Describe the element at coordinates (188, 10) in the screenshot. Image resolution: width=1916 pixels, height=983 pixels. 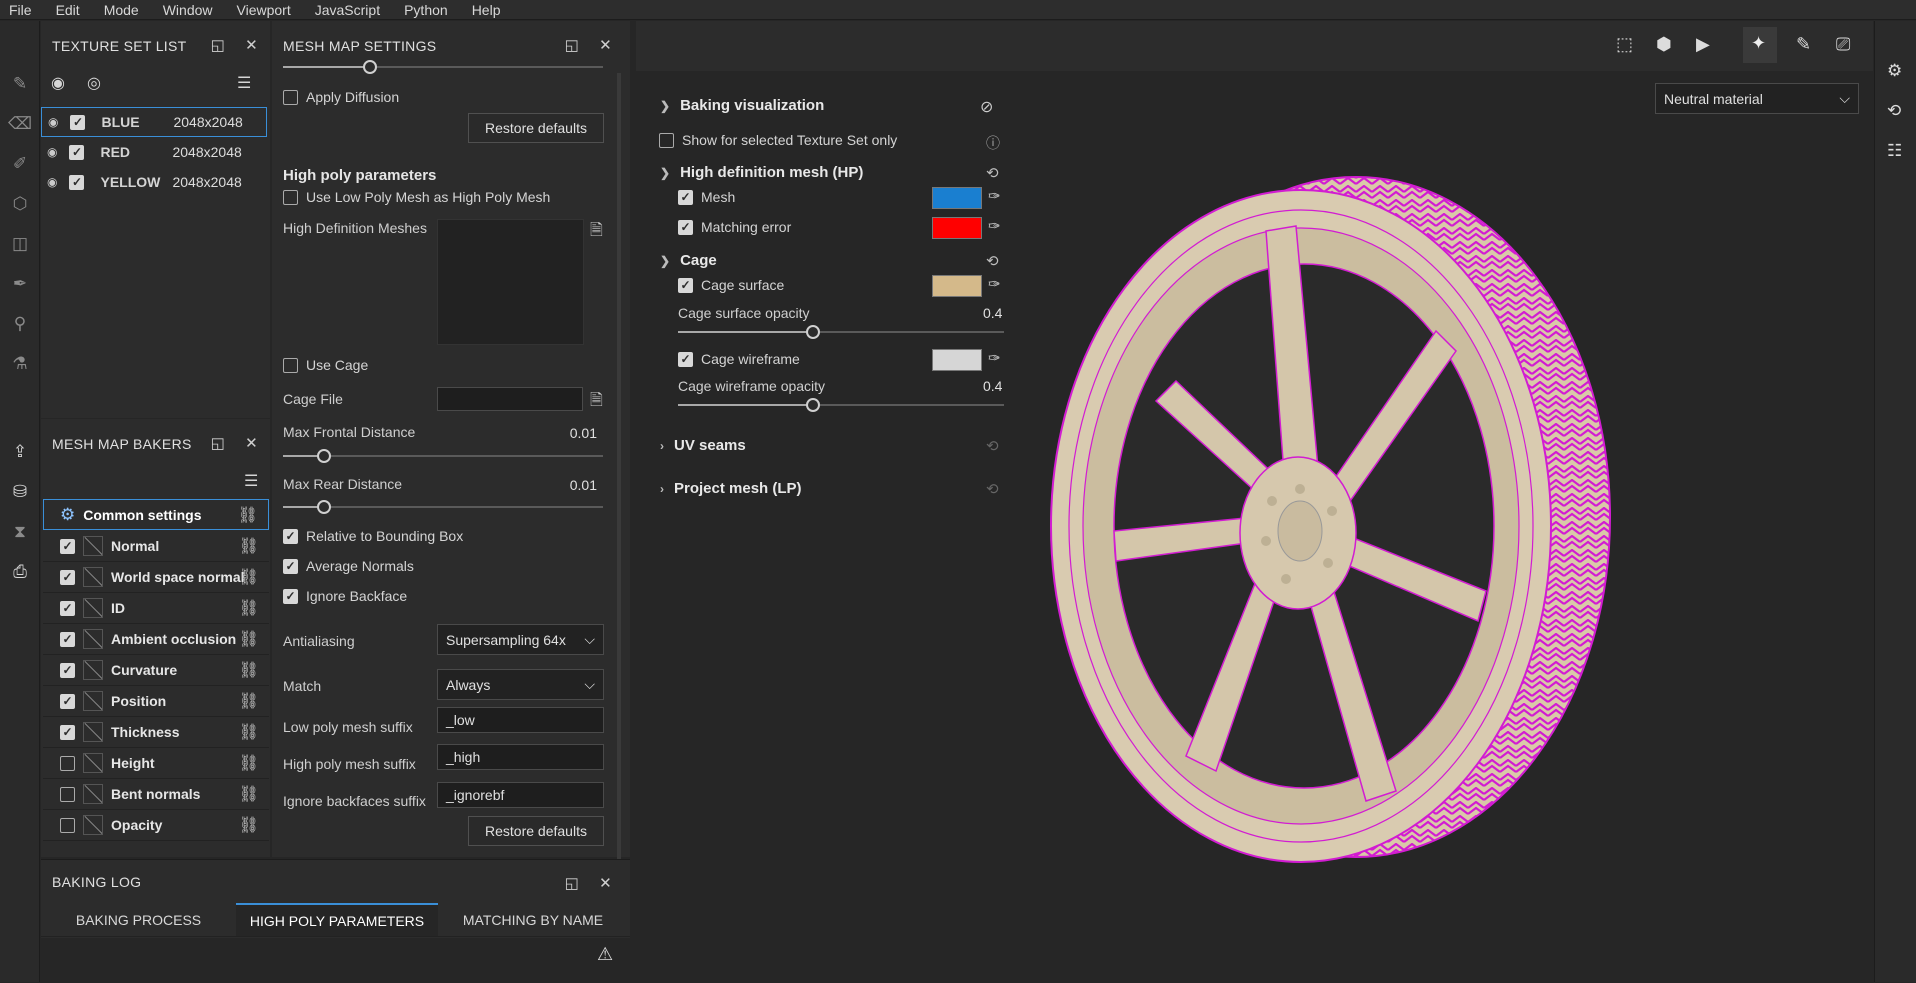
I see `menu-window: Window` at that location.